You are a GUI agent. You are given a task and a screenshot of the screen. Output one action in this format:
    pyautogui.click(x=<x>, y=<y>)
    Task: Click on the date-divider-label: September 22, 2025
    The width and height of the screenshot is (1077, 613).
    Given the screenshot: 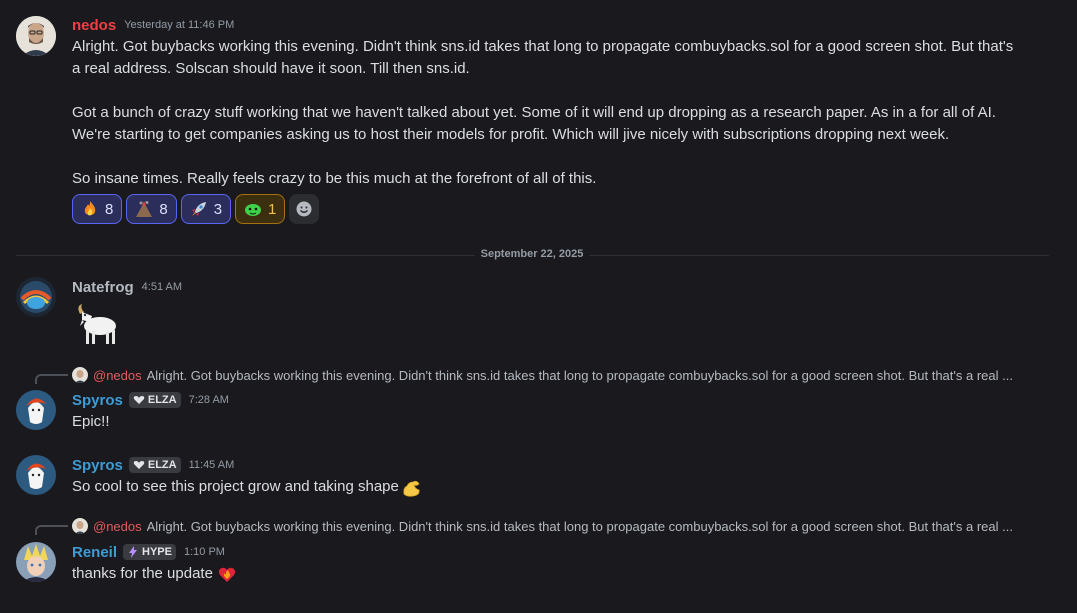 What is the action you would take?
    pyautogui.click(x=532, y=254)
    